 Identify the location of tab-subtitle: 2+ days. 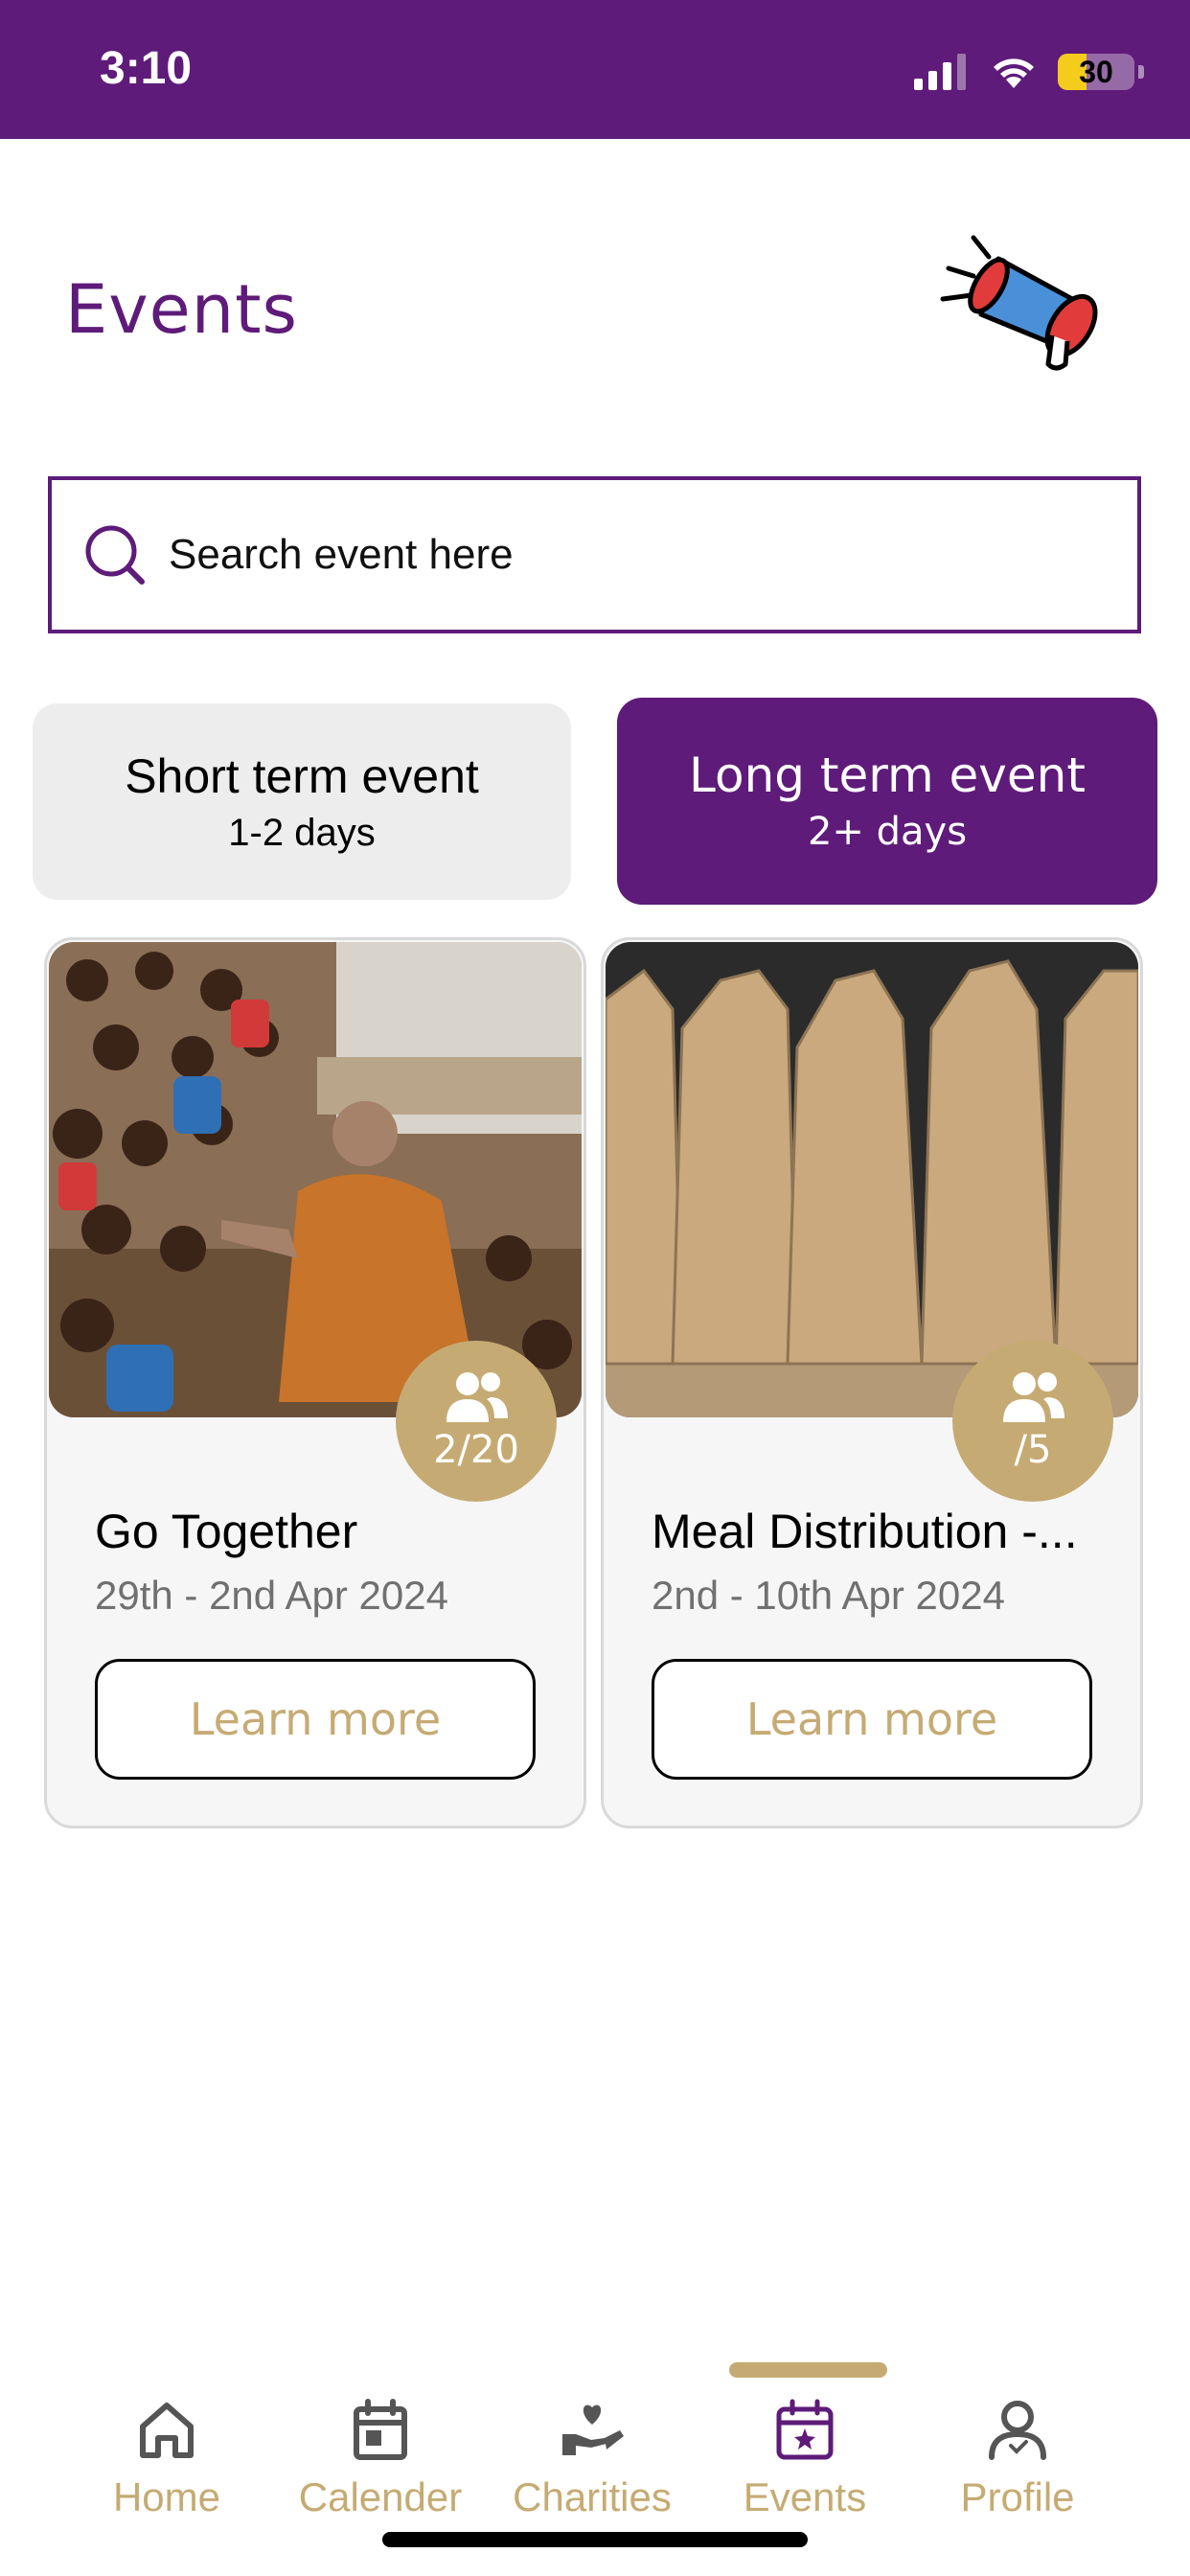
(888, 832).